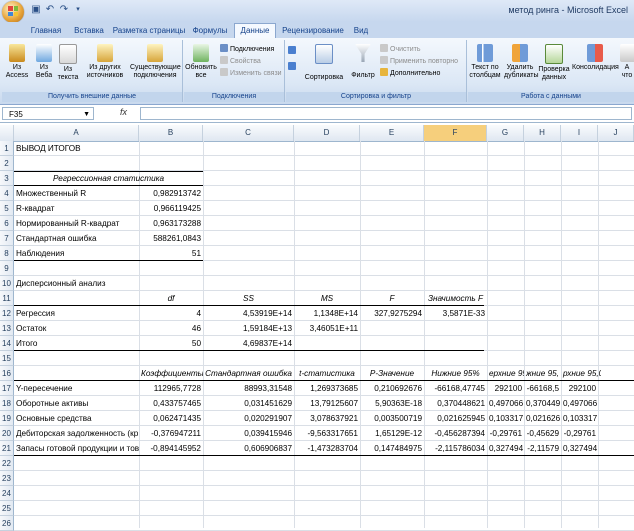  What do you see at coordinates (7, 163) in the screenshot?
I see `row-header-2: 2` at bounding box center [7, 163].